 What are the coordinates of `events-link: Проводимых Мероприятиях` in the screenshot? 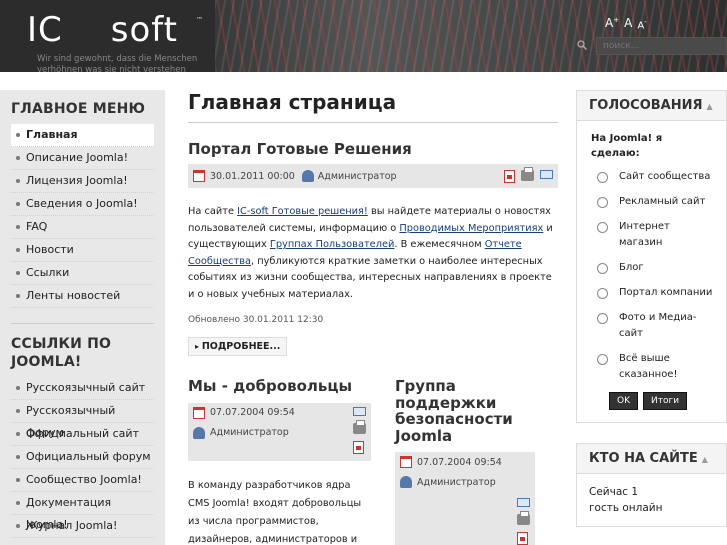 It's located at (471, 228).